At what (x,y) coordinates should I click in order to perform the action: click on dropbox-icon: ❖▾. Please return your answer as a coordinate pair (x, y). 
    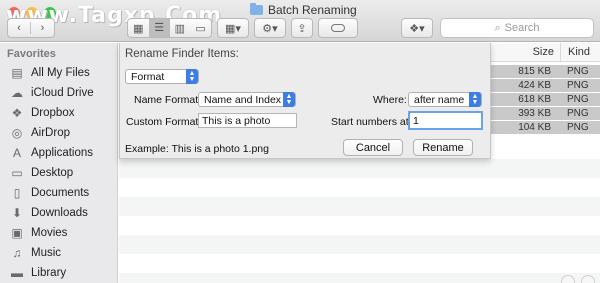
    Looking at the image, I should click on (417, 28).